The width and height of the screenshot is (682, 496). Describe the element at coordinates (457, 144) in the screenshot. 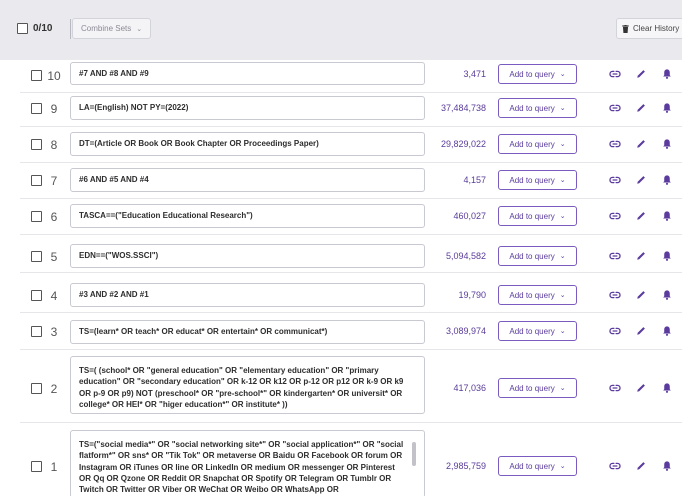

I see `results-count-link: 29,829,022` at that location.